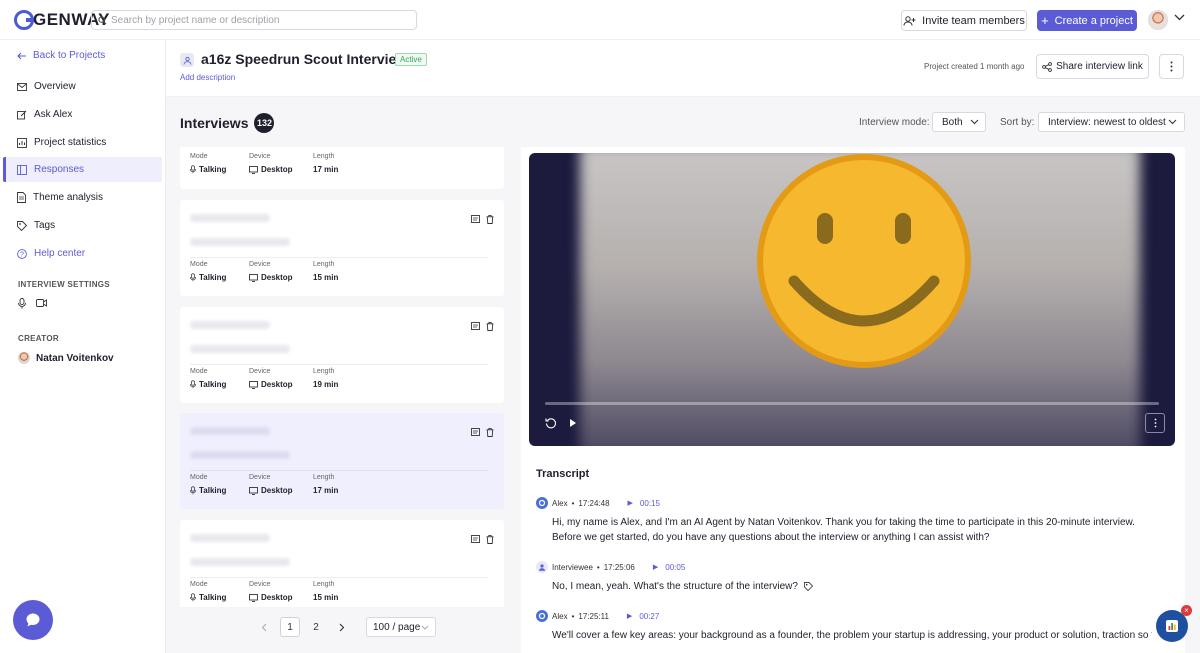 This screenshot has height=653, width=1200. Describe the element at coordinates (482, 432) in the screenshot. I see `card-actions` at that location.